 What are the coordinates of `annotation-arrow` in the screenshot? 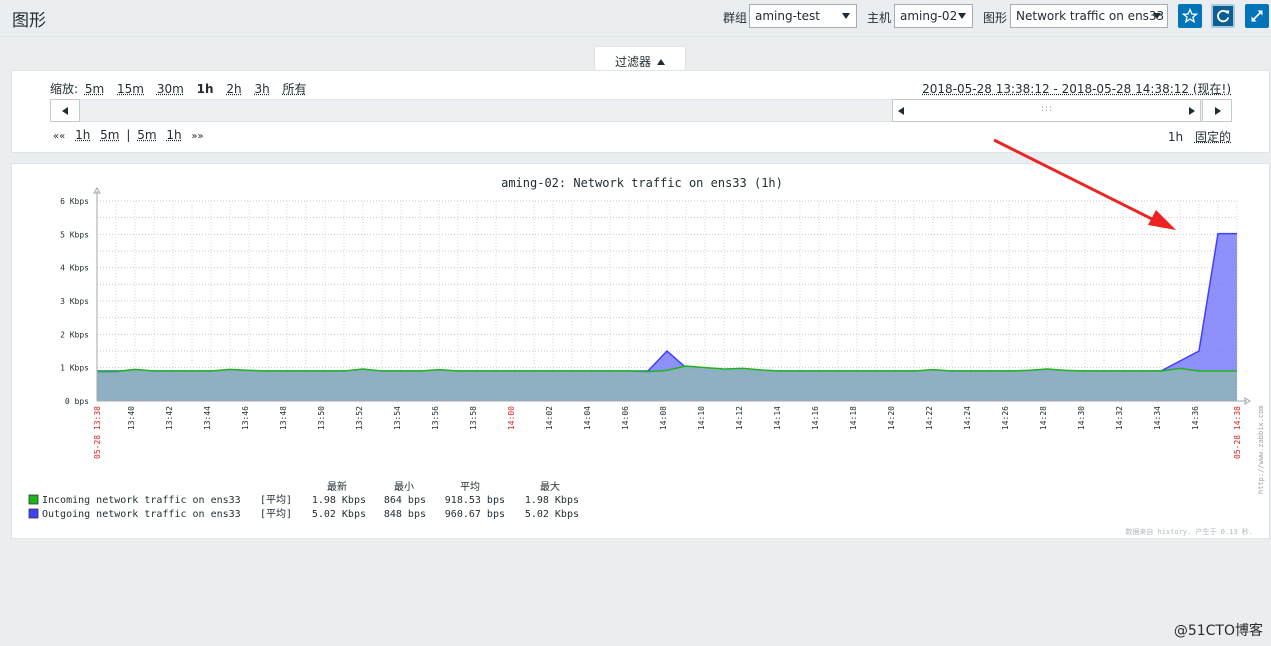 It's located at (1084, 184).